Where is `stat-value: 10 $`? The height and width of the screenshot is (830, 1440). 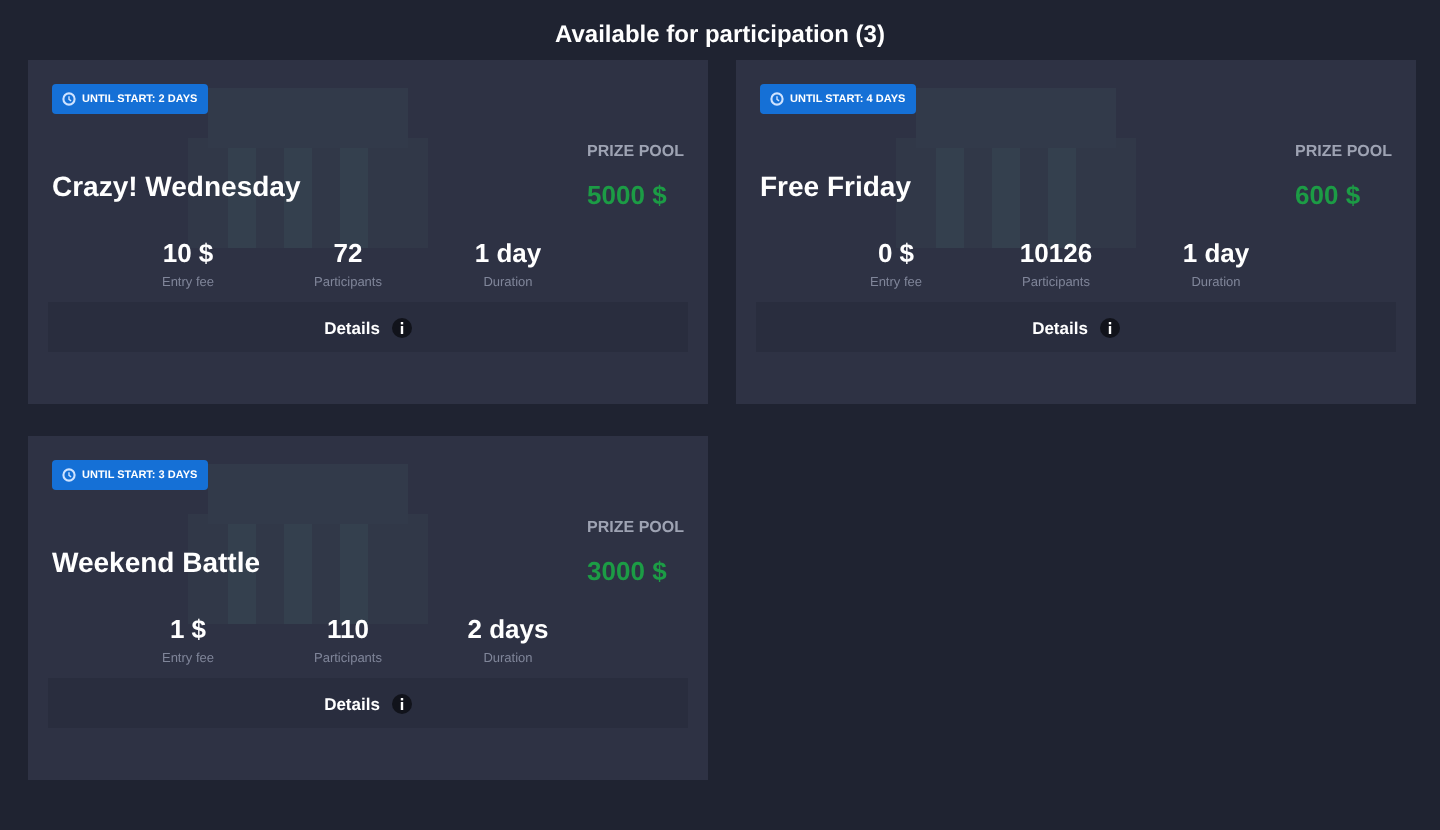
stat-value: 10 $ is located at coordinates (188, 253).